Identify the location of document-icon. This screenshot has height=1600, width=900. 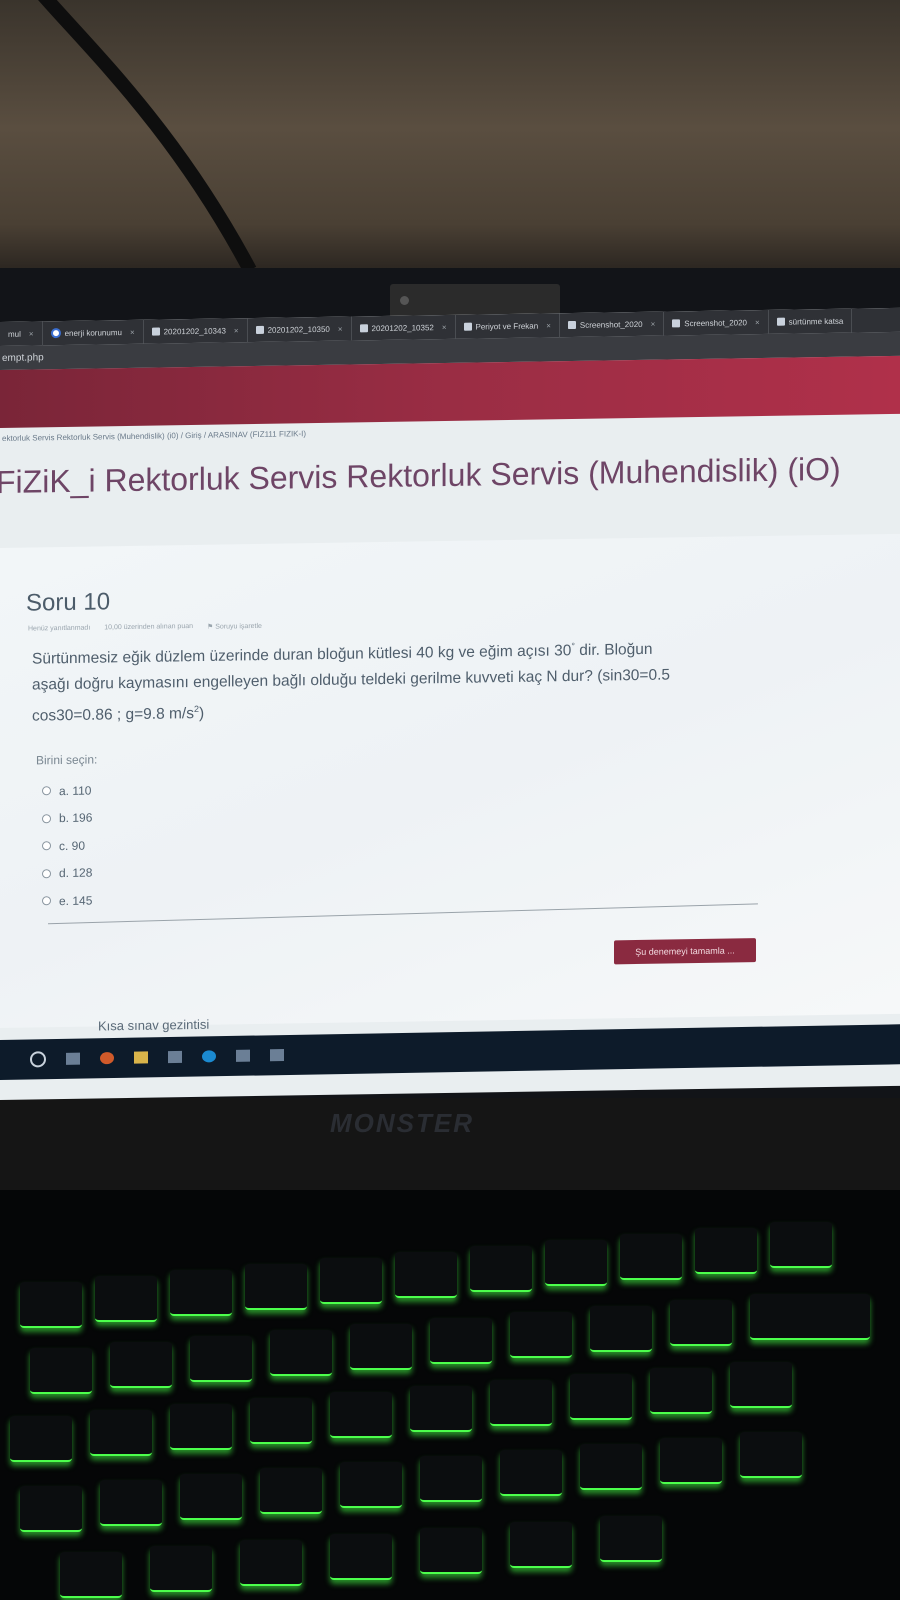
(277, 1055).